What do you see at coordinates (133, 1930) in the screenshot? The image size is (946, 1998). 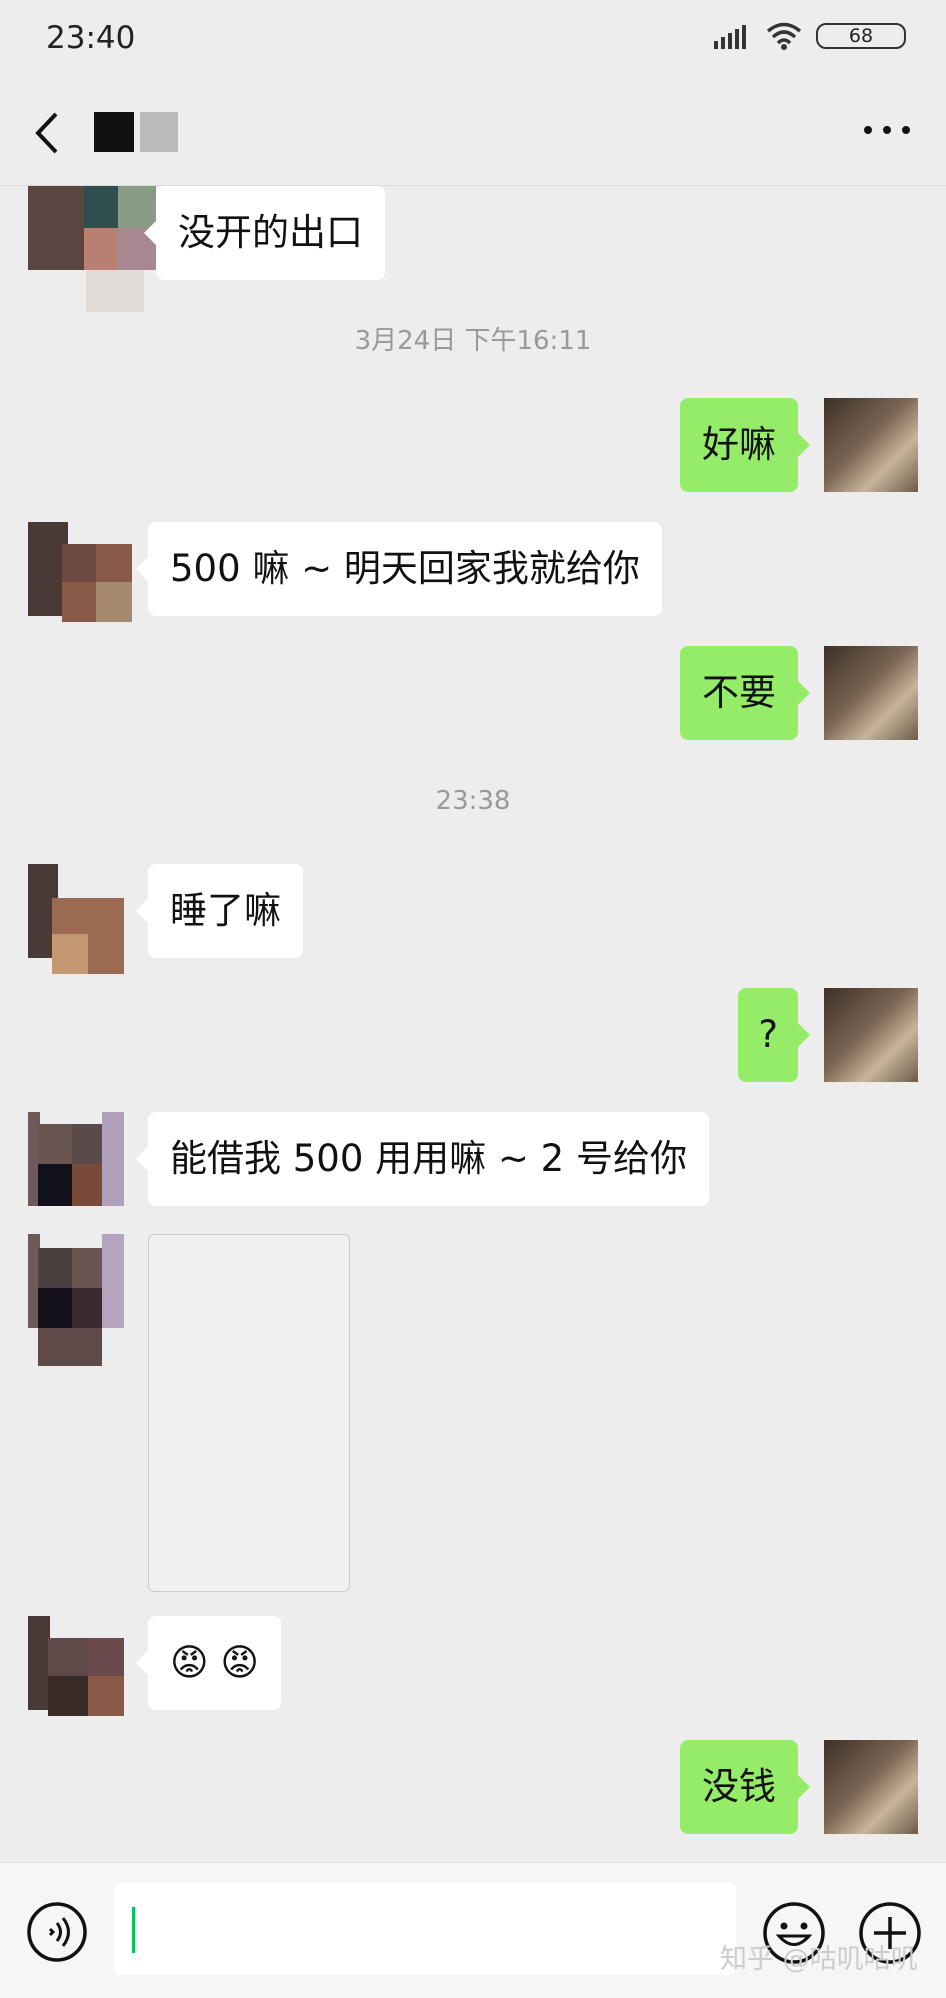 I see `text-caret` at bounding box center [133, 1930].